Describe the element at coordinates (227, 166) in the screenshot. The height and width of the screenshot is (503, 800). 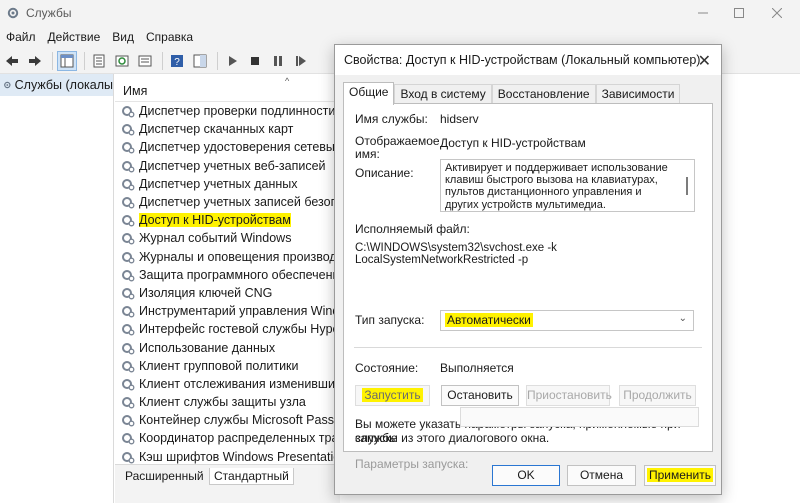
I see `service-row: Диспетчер учетных веб-записей` at that location.